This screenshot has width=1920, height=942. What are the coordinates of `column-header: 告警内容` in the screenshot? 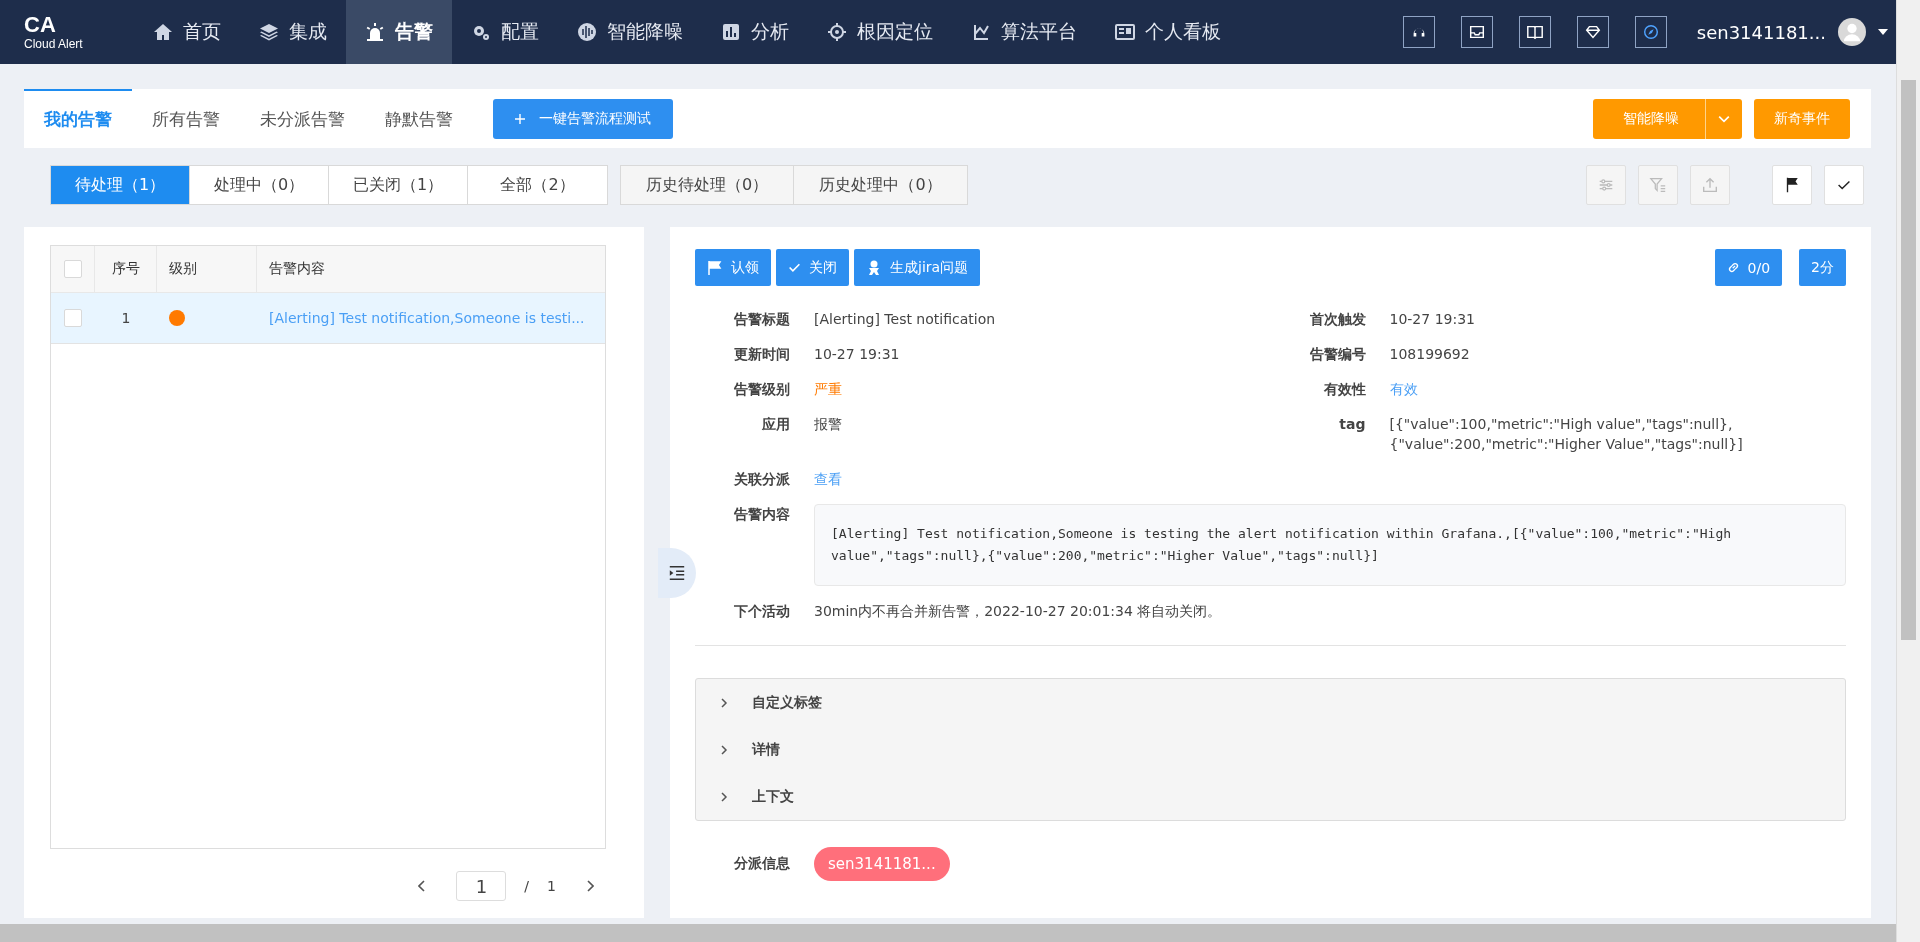 It's located at (297, 269).